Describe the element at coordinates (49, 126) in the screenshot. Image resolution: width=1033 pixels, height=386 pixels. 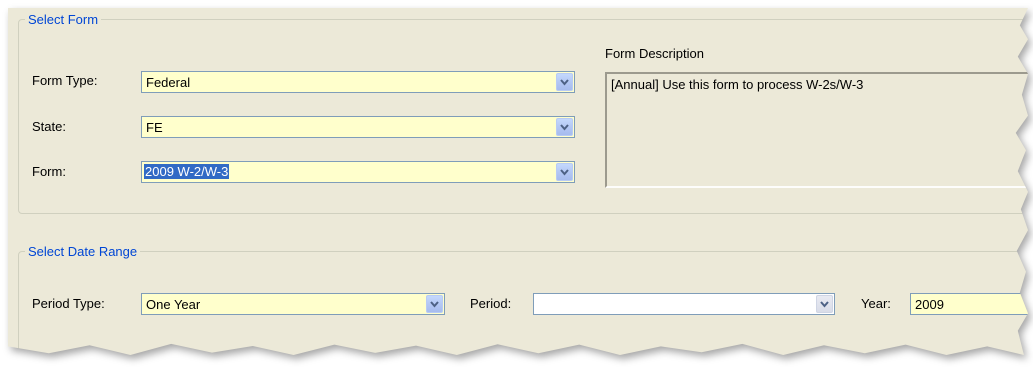
I see `state-label: State:` at that location.